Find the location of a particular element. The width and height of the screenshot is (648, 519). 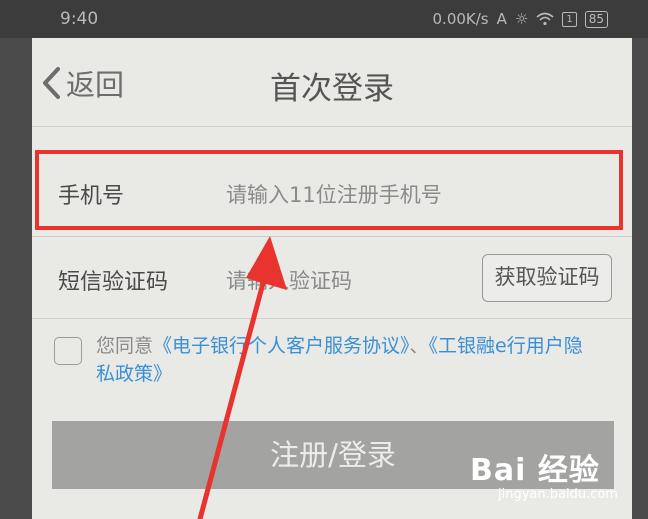

watermark-url: jingyan.baidu.com is located at coordinates (558, 494).